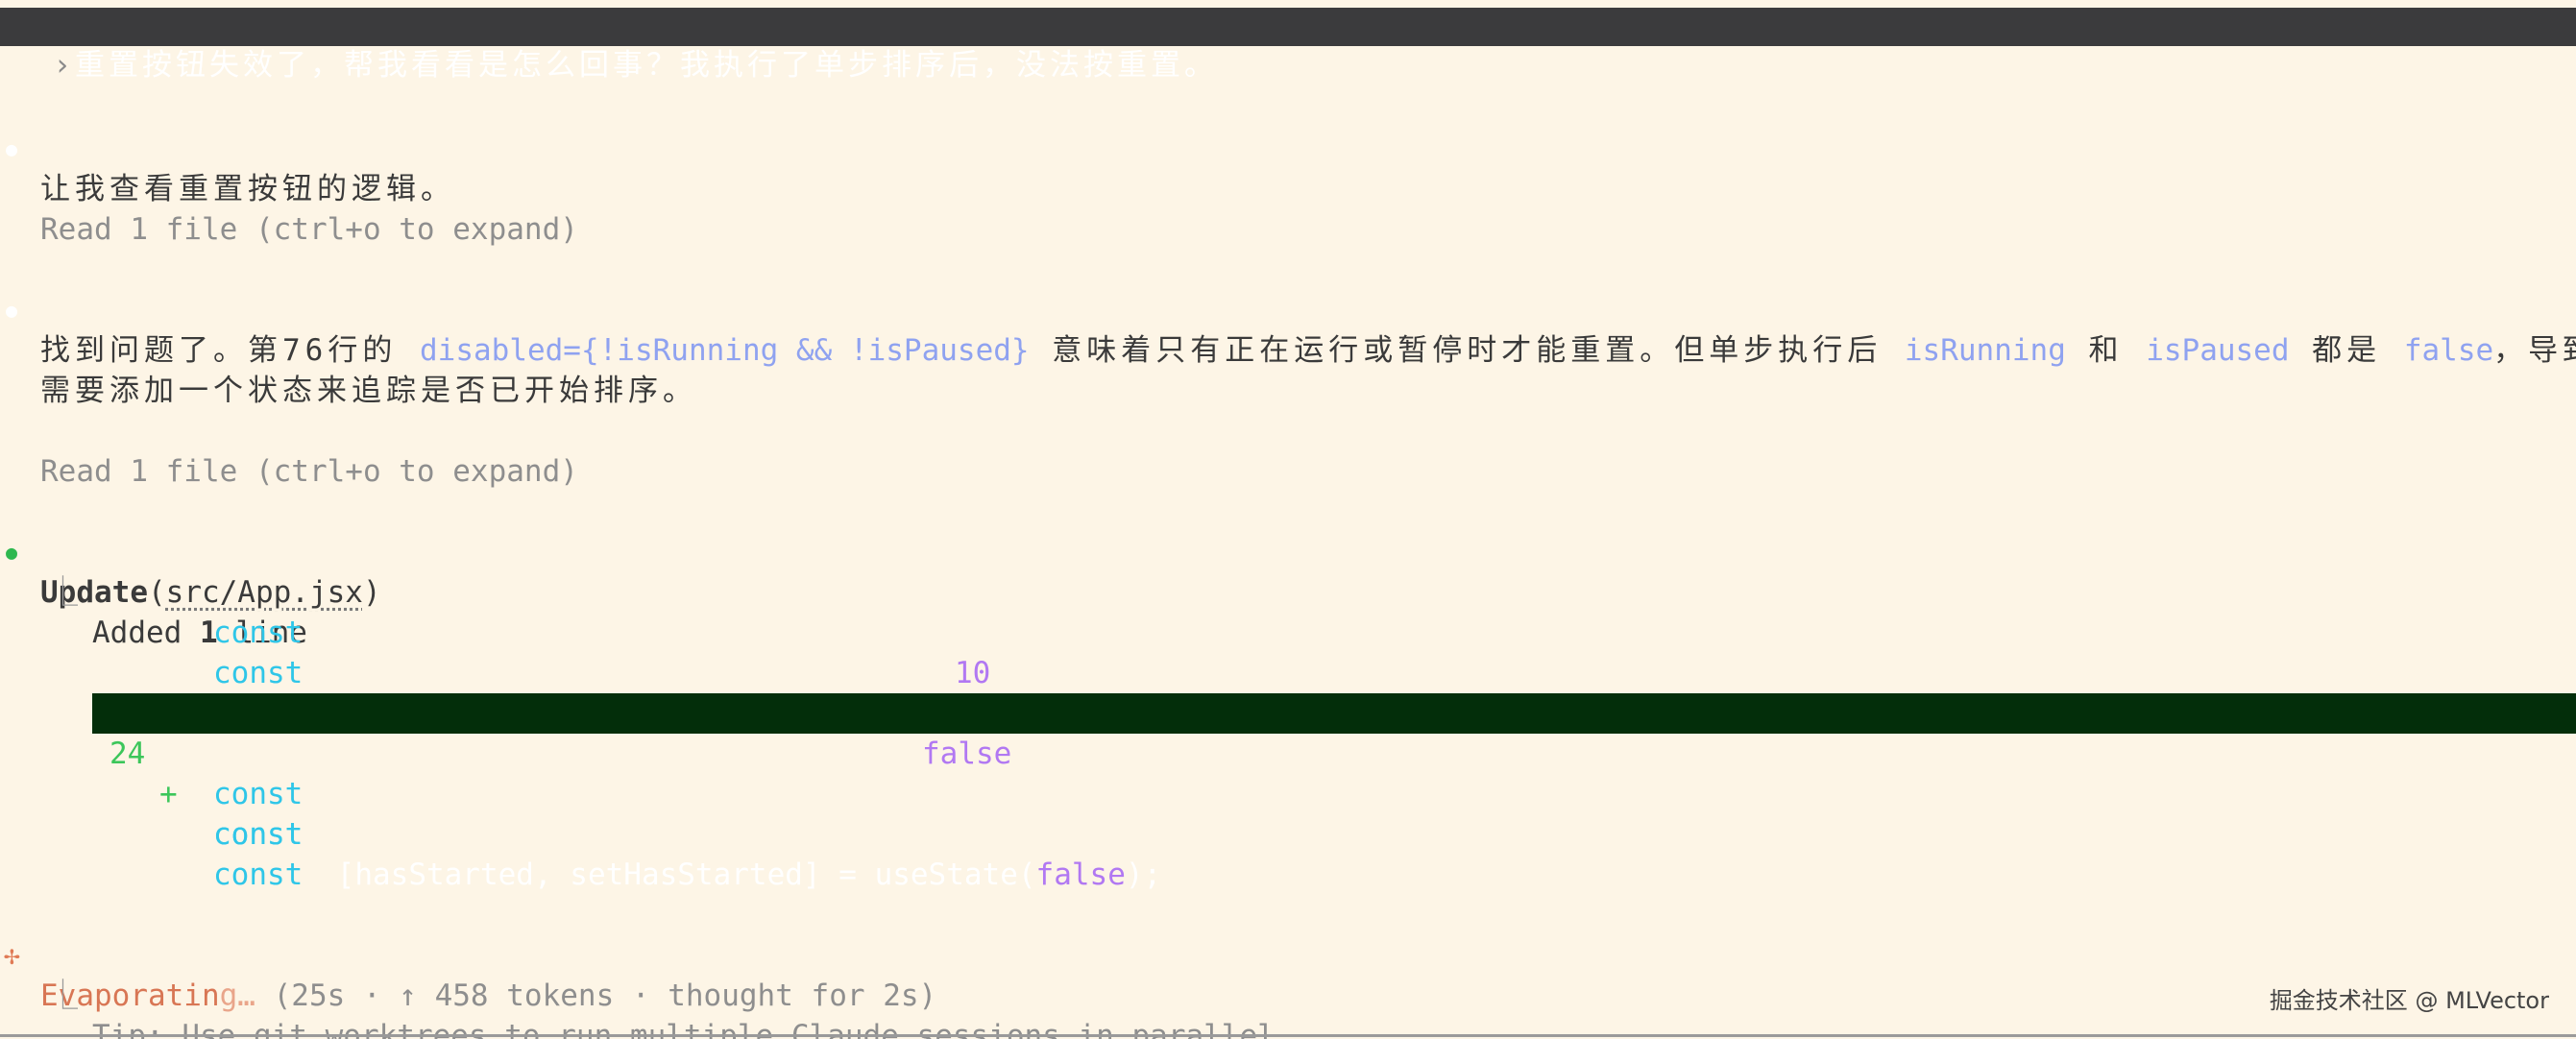  What do you see at coordinates (62, 65) in the screenshot?
I see `prompt-caret-icon: ›` at bounding box center [62, 65].